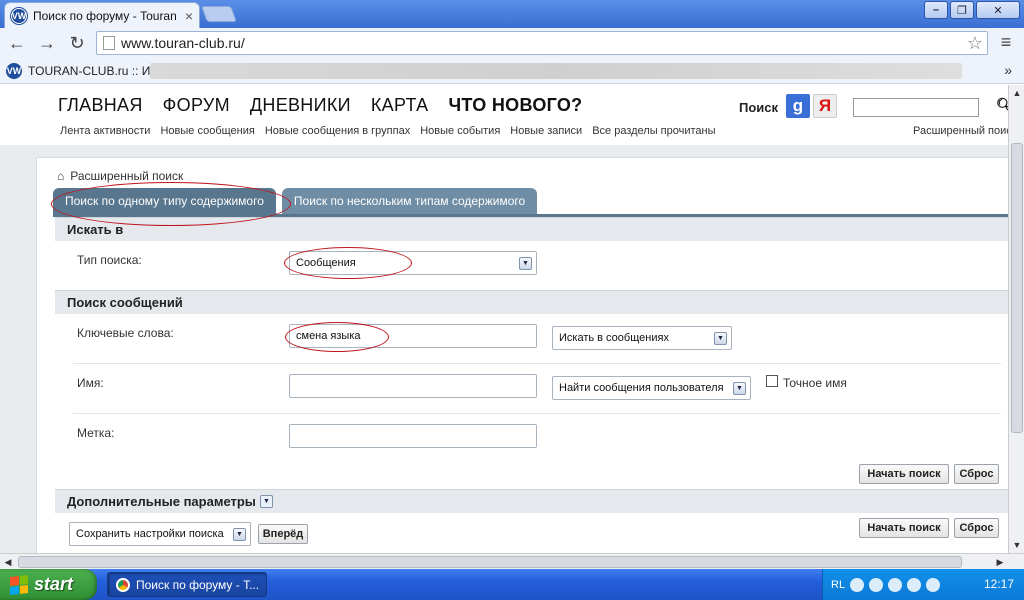 This screenshot has width=1024, height=600. Describe the element at coordinates (904, 528) in the screenshot. I see `start-search-button-bottom: Начать поиск` at that location.